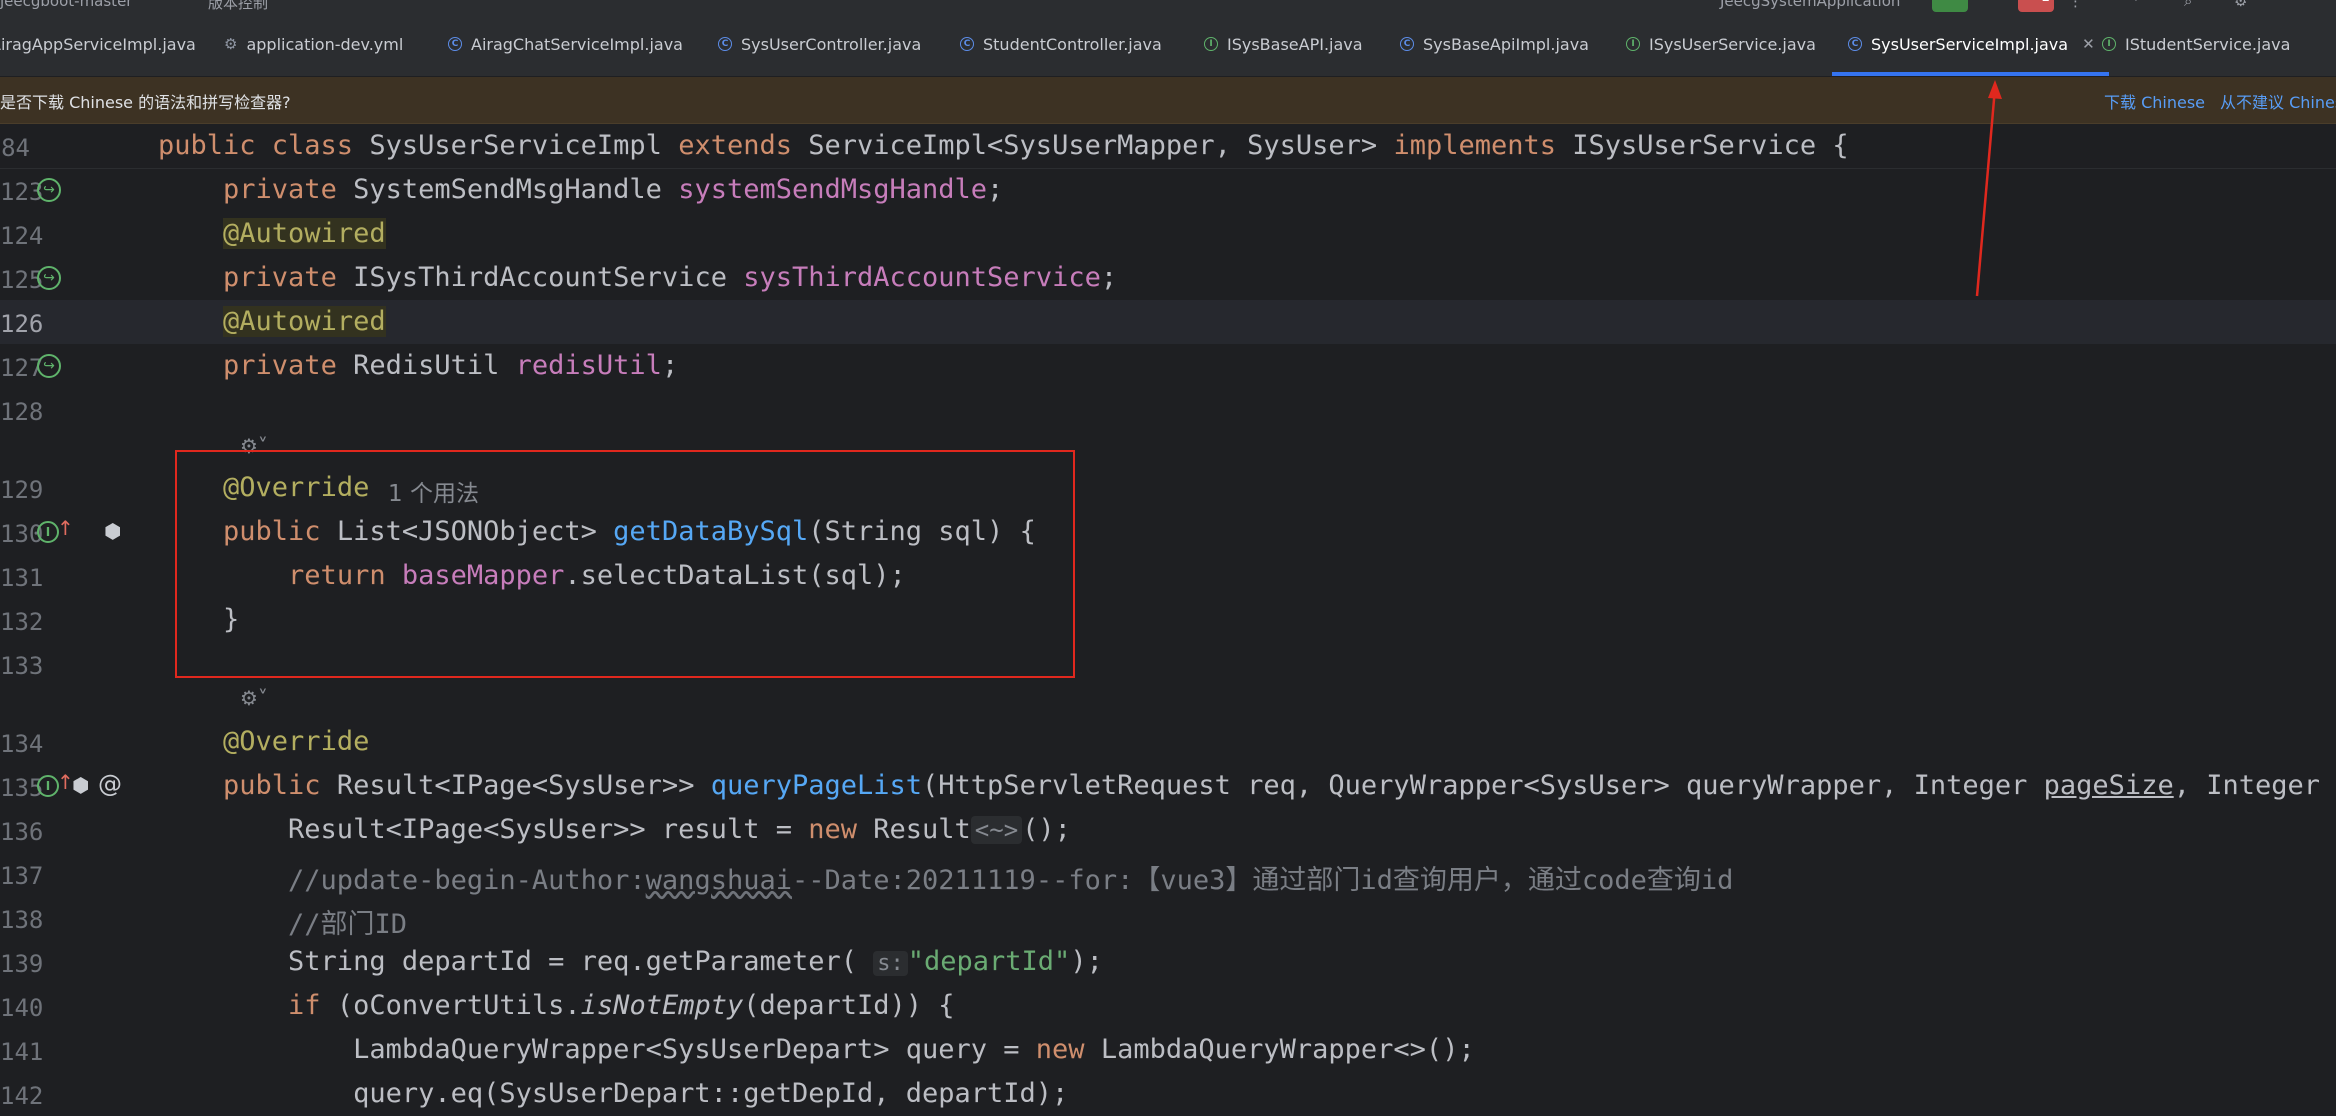 The height and width of the screenshot is (1116, 2336). What do you see at coordinates (110, 784) in the screenshot?
I see `request-mapping-icon: @` at bounding box center [110, 784].